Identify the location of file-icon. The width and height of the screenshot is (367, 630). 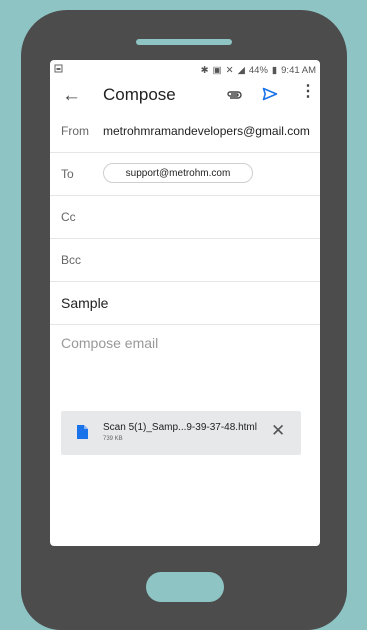
(82, 434).